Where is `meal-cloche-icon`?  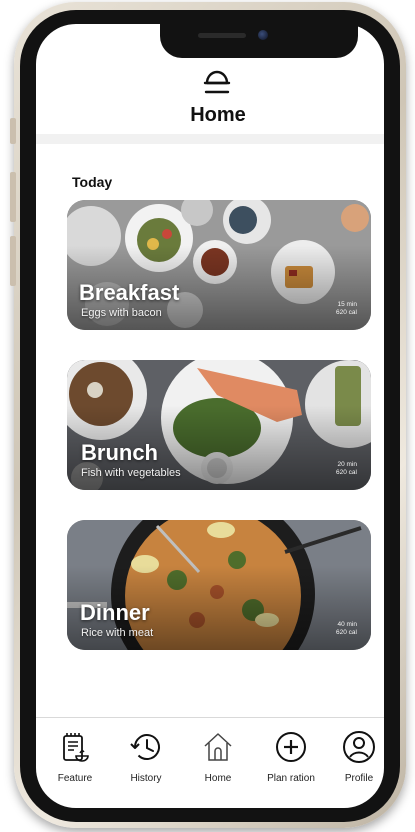
meal-cloche-icon is located at coordinates (217, 82).